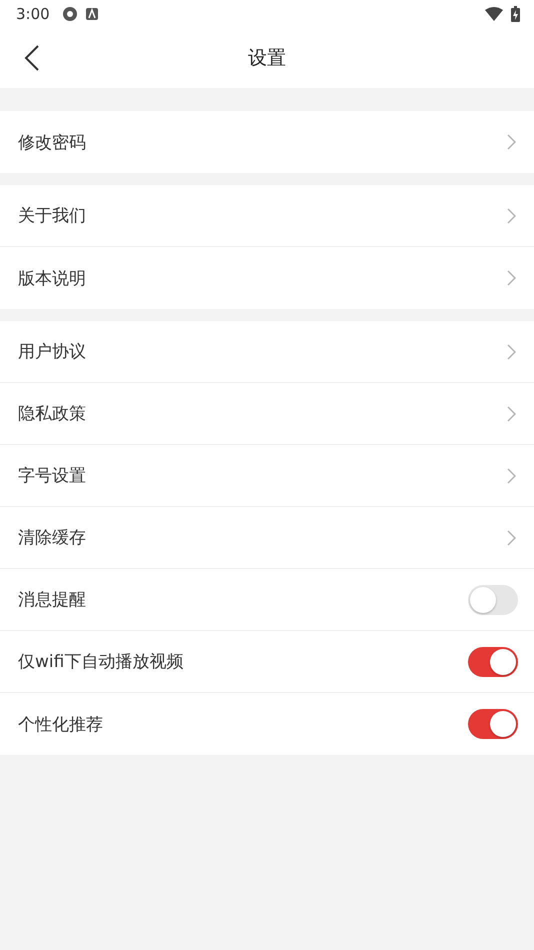 This screenshot has height=950, width=534. I want to click on row-label: 用户协议, so click(52, 352).